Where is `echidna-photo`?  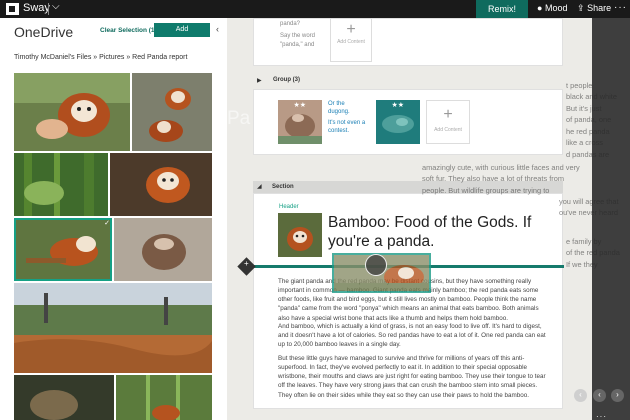 echidna-photo is located at coordinates (163, 249).